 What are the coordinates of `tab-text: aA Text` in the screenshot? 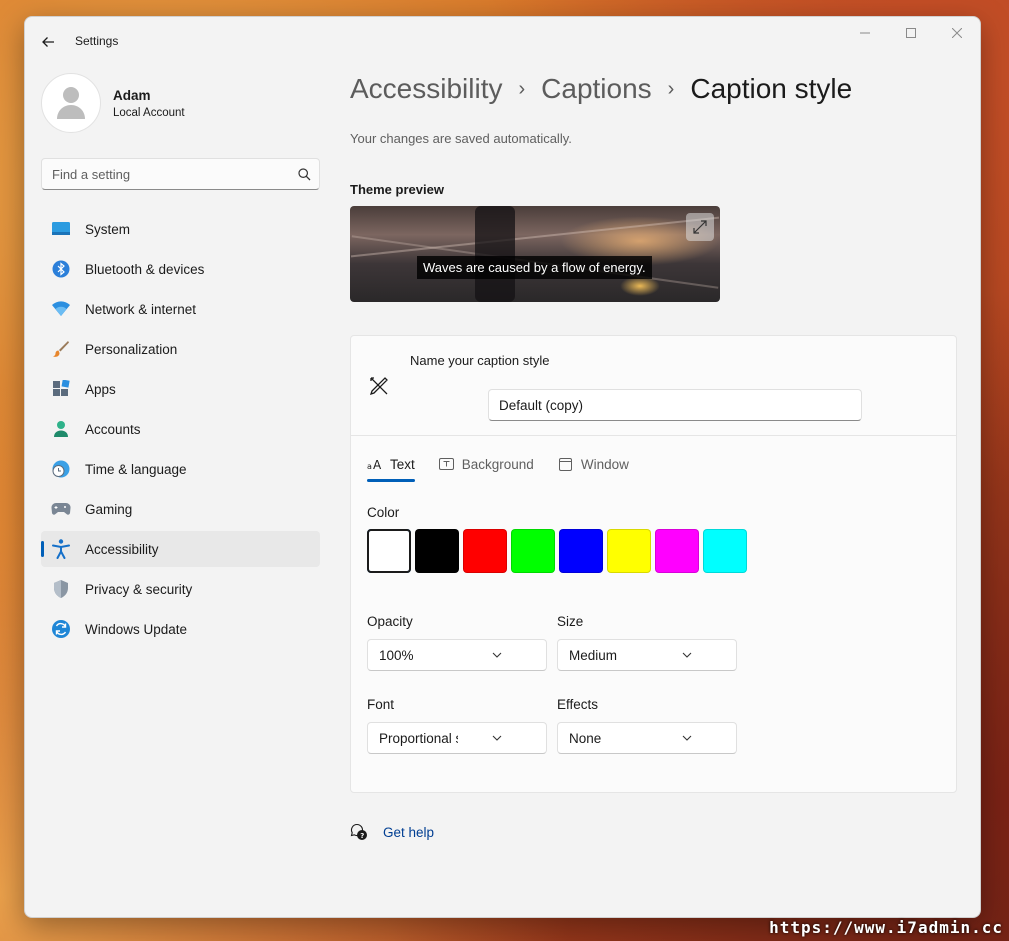 It's located at (391, 467).